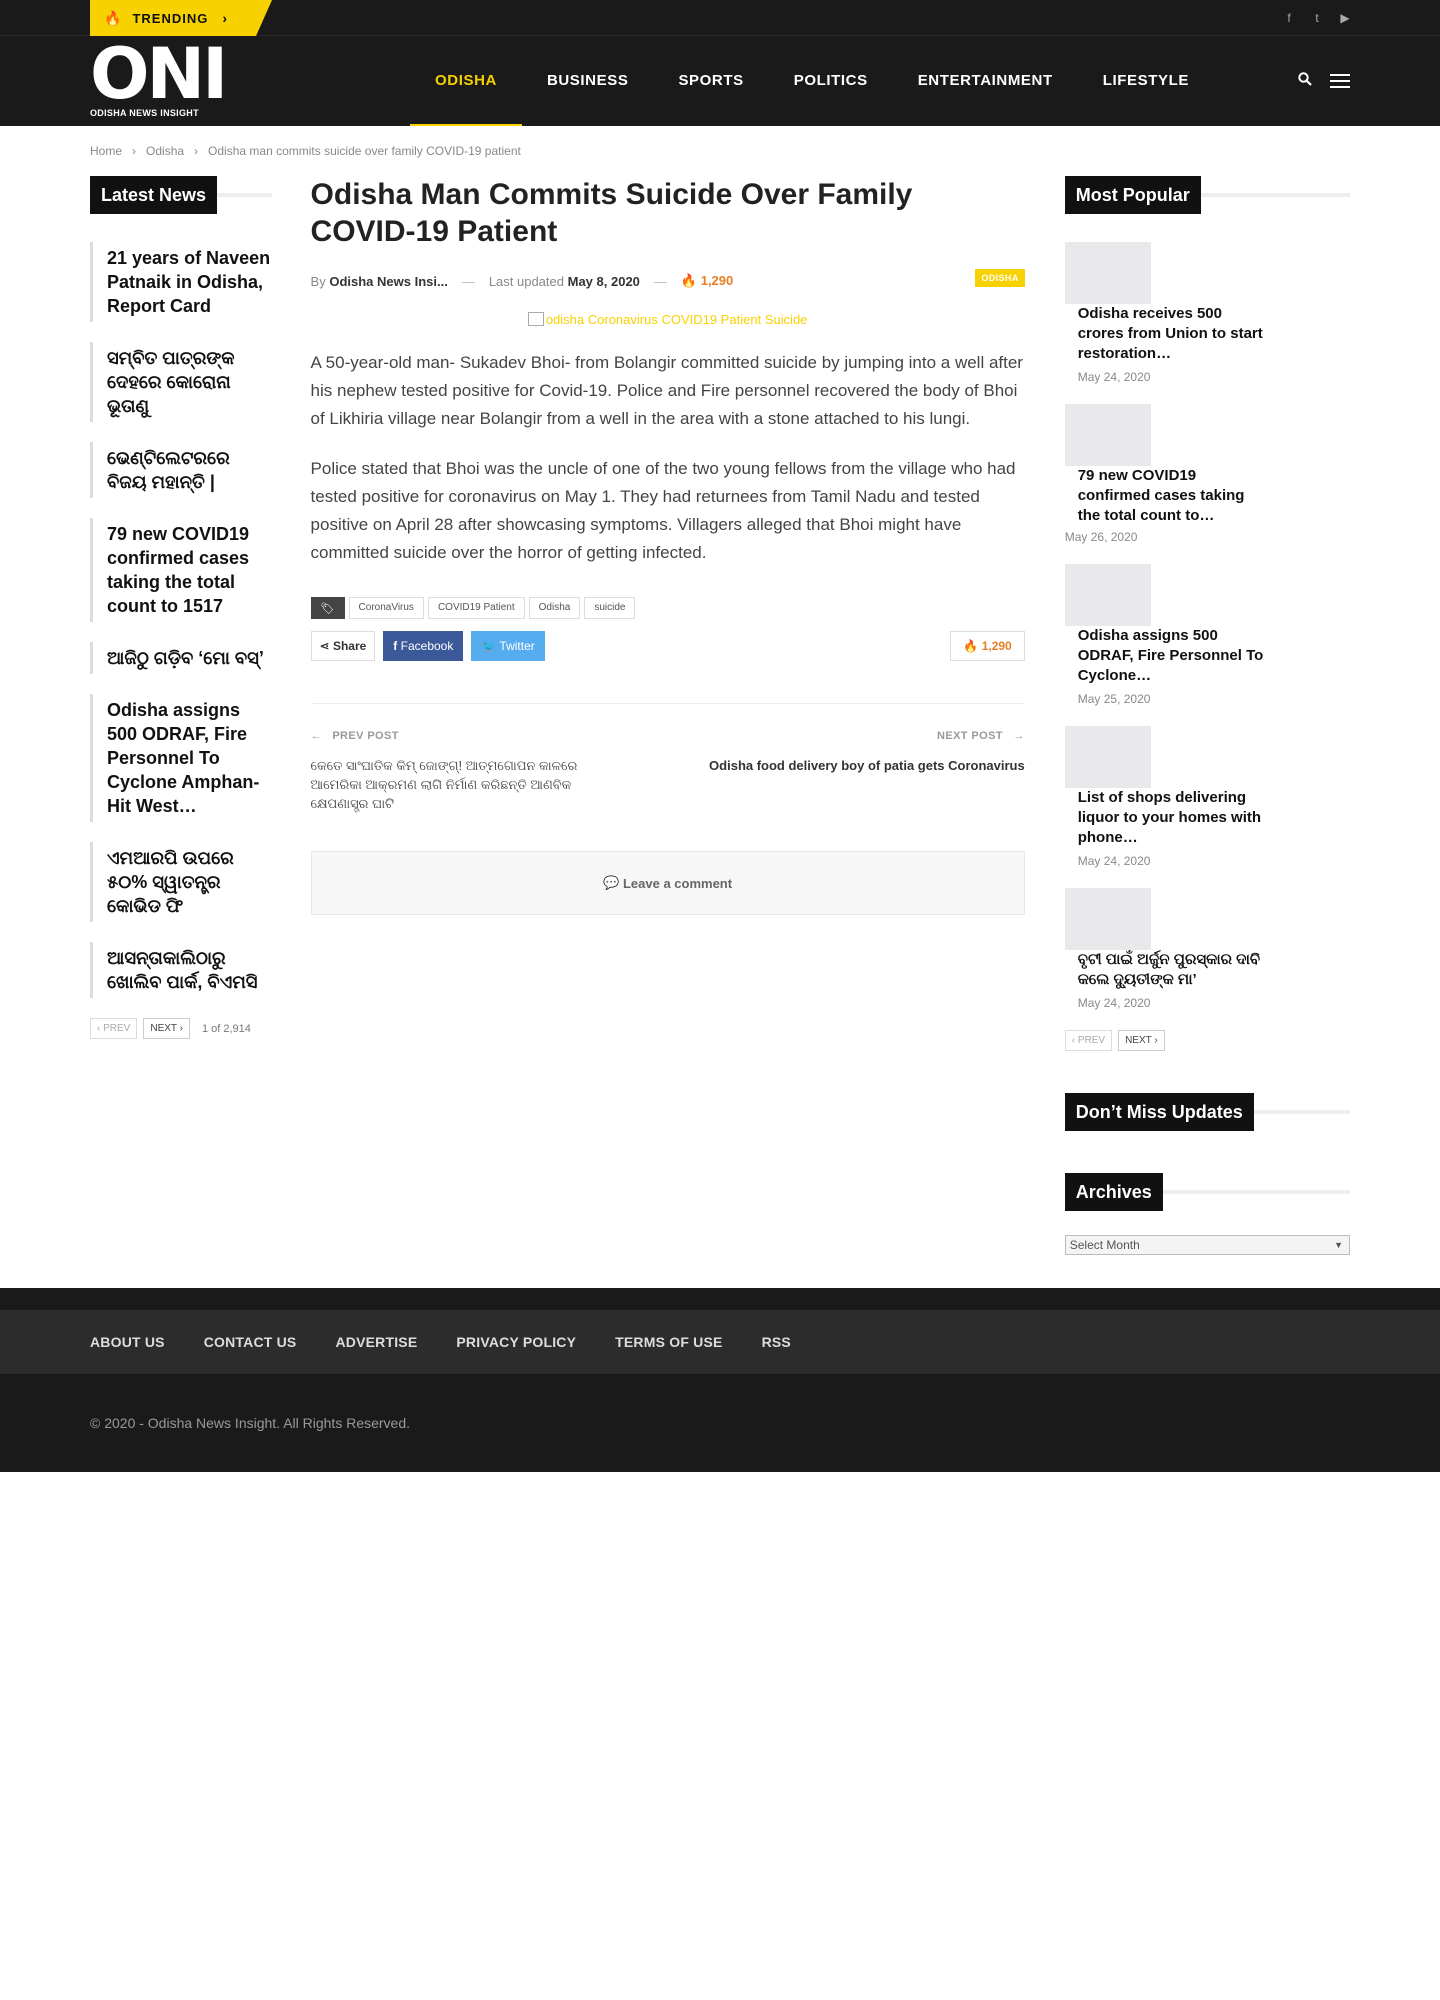 Image resolution: width=1440 pixels, height=2000 pixels. I want to click on latest-news-link: ଏମଆରପି ଉପରେ ୫୦% ସ୍ୱାତନ୍ତ୍ର କୋଭିଡ ଫି, so click(189, 882).